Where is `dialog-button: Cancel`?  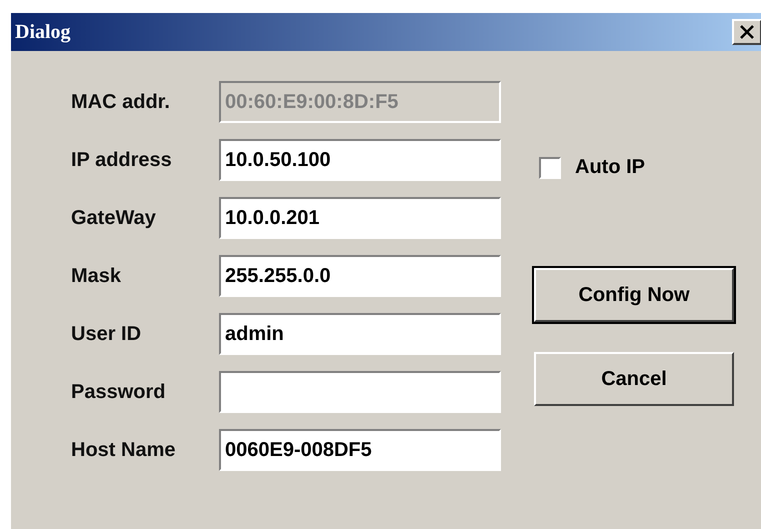
dialog-button: Cancel is located at coordinates (634, 379).